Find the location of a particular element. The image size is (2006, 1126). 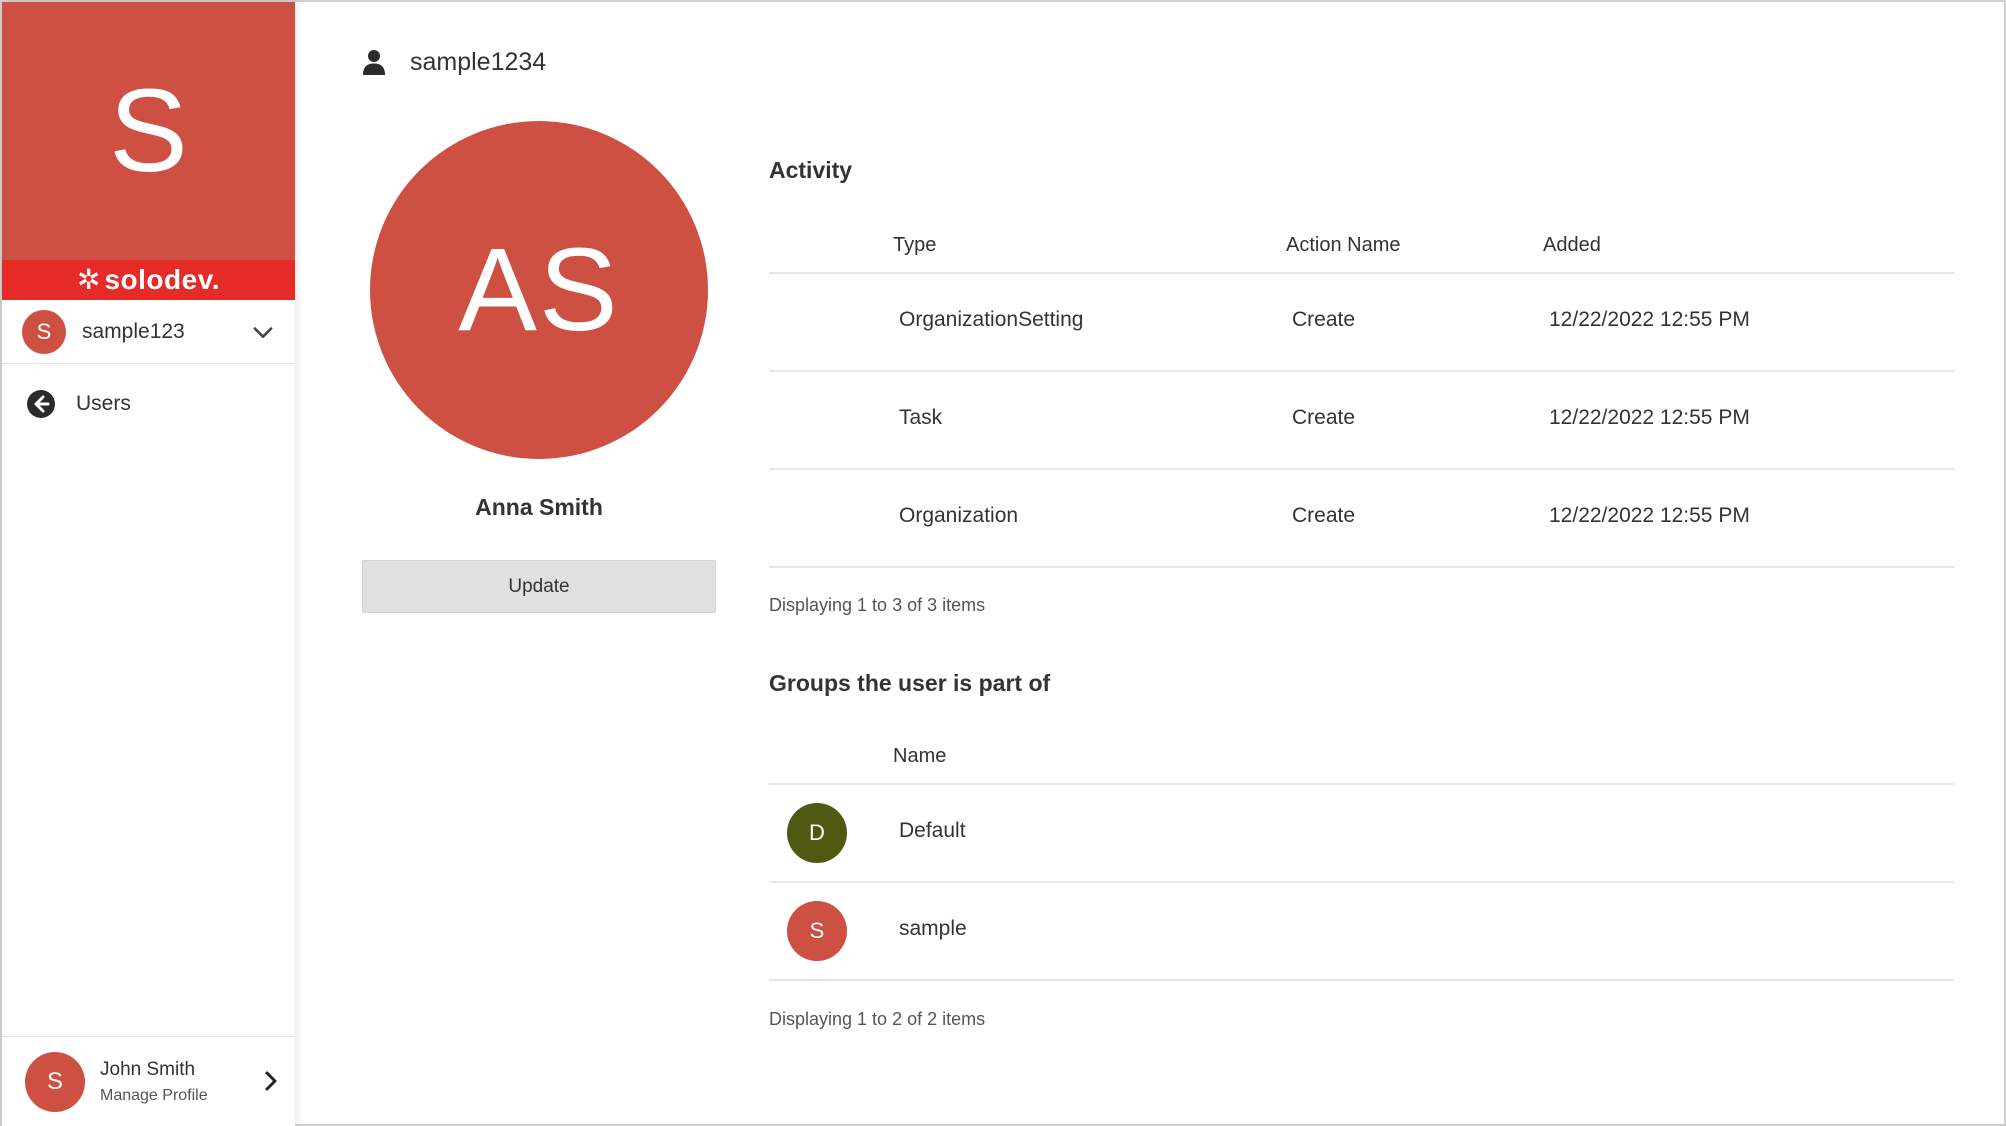

solodev-logo: ✲ solodev. is located at coordinates (148, 280).